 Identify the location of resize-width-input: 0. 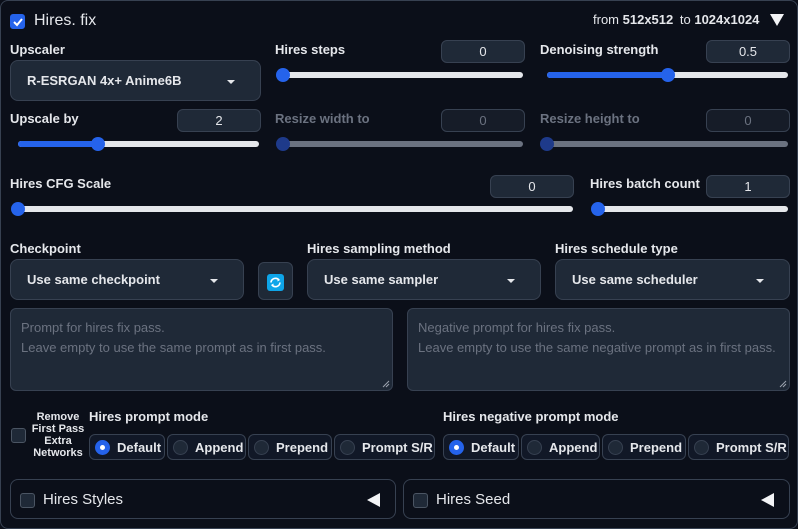
(483, 120).